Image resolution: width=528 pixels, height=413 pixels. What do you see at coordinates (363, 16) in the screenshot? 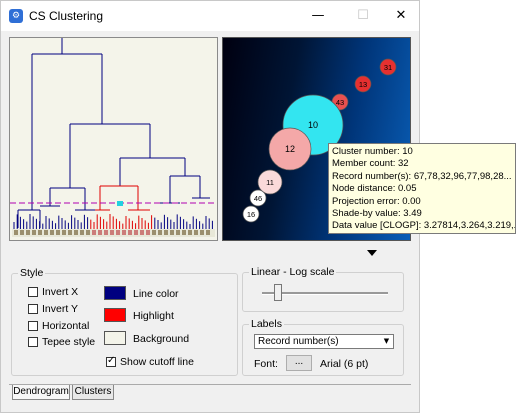
I see `maximize-button: ☐` at bounding box center [363, 16].